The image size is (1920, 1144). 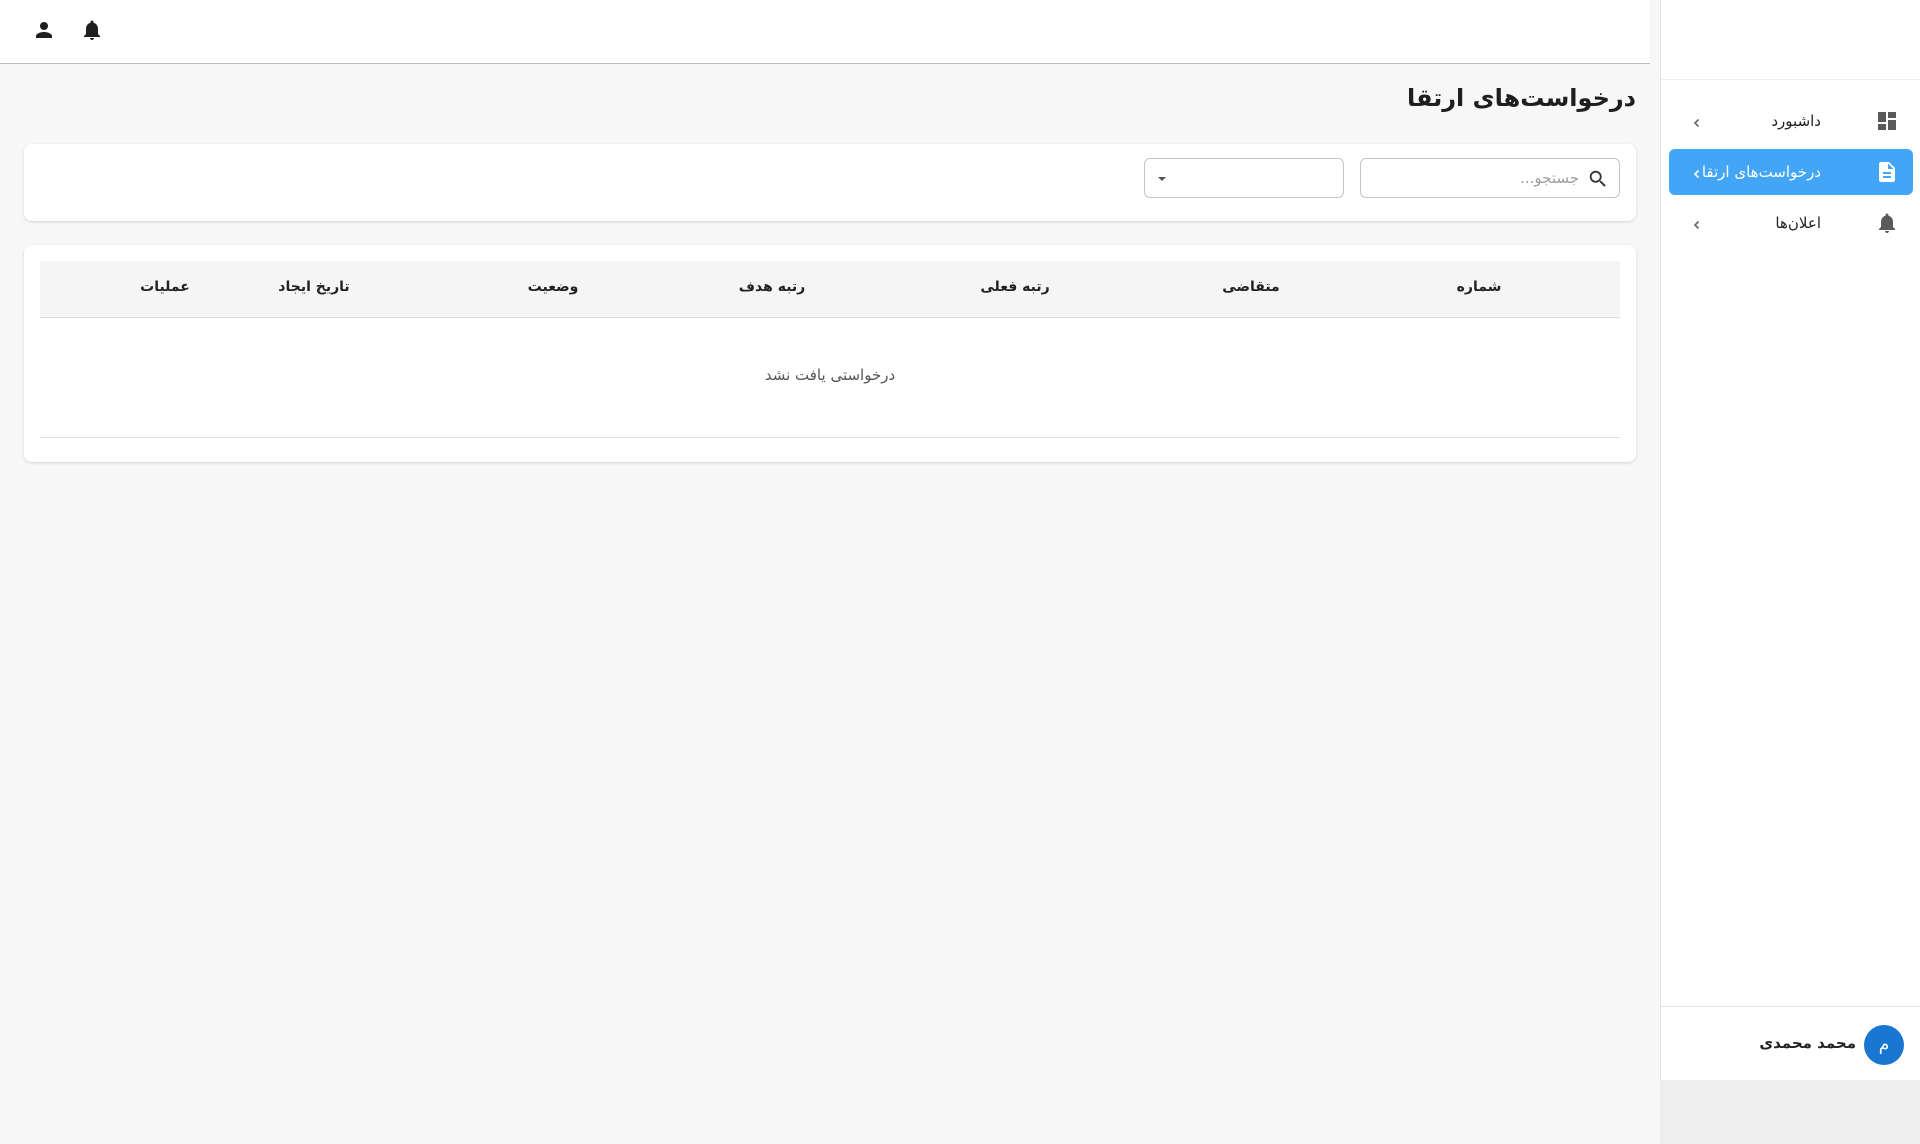 I want to click on empty-state-message: درخواستی یافت نشد, so click(x=830, y=375).